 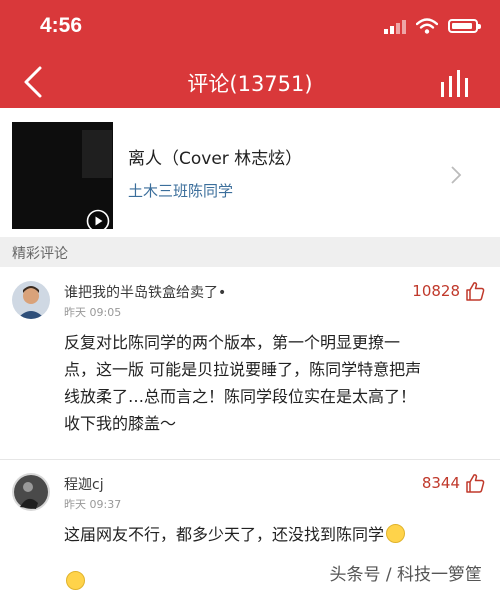 What do you see at coordinates (84, 484) in the screenshot?
I see `comment-username: 程迦cj` at bounding box center [84, 484].